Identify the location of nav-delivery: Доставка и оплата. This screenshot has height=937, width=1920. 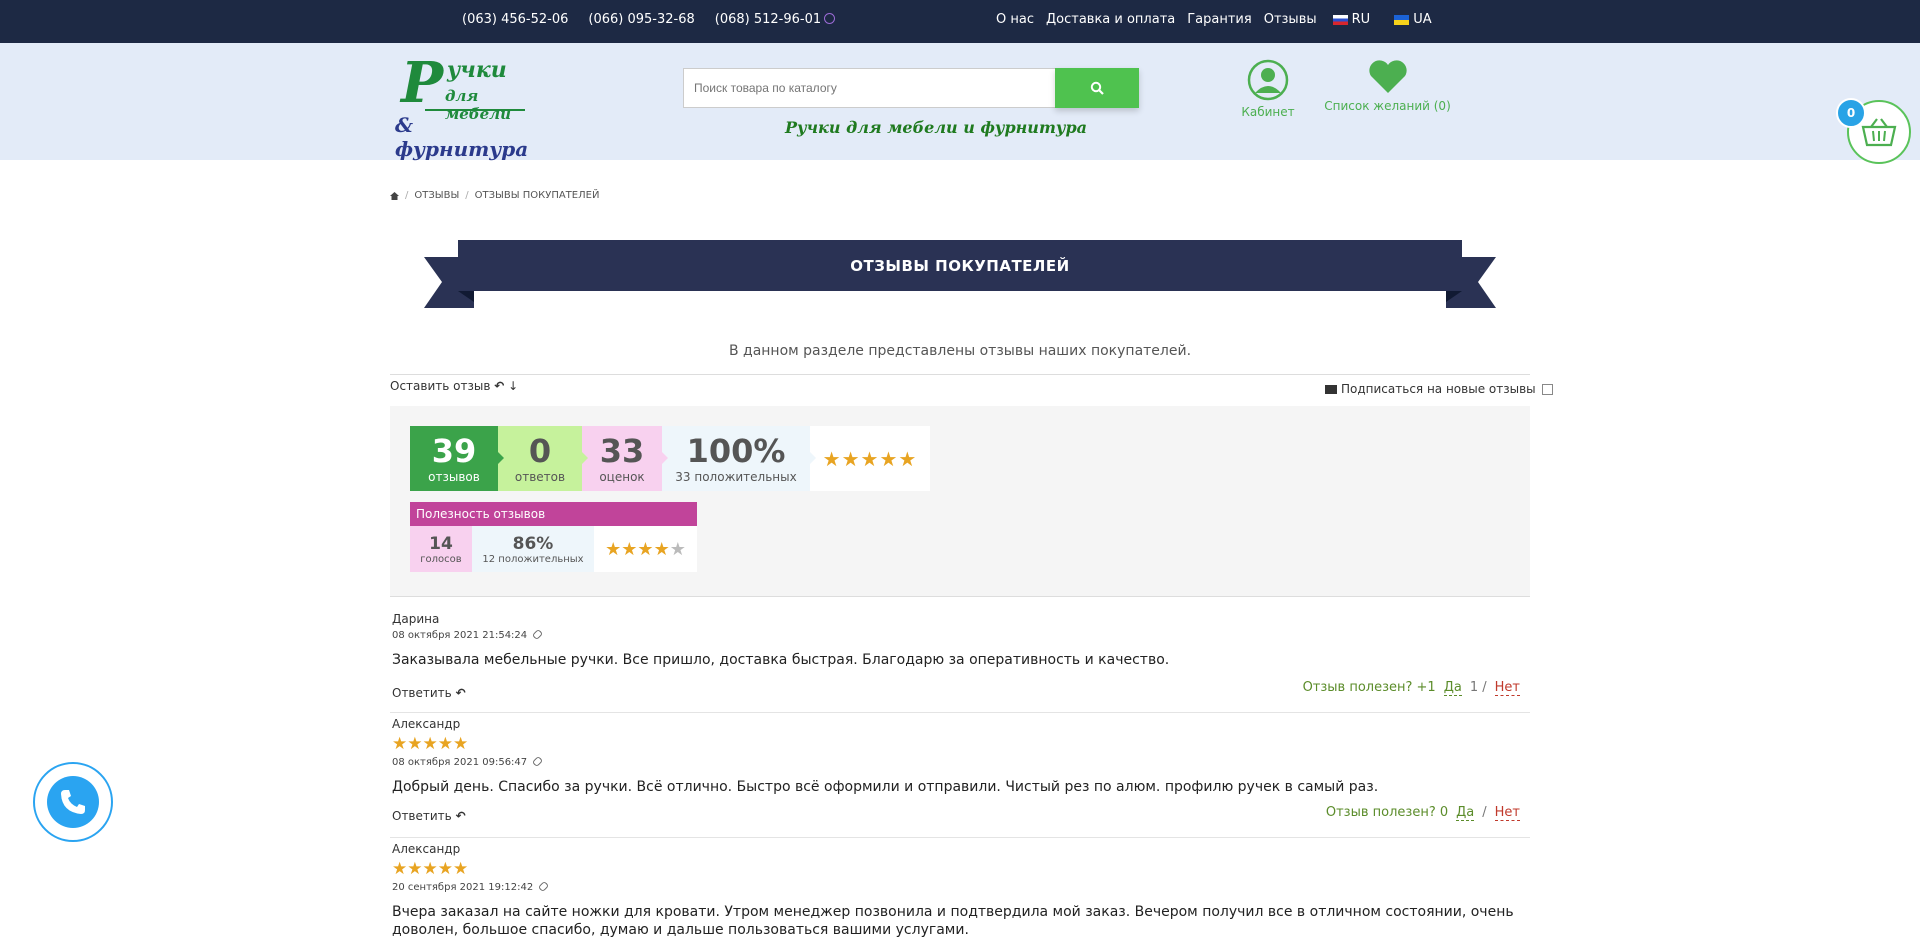
(1110, 19).